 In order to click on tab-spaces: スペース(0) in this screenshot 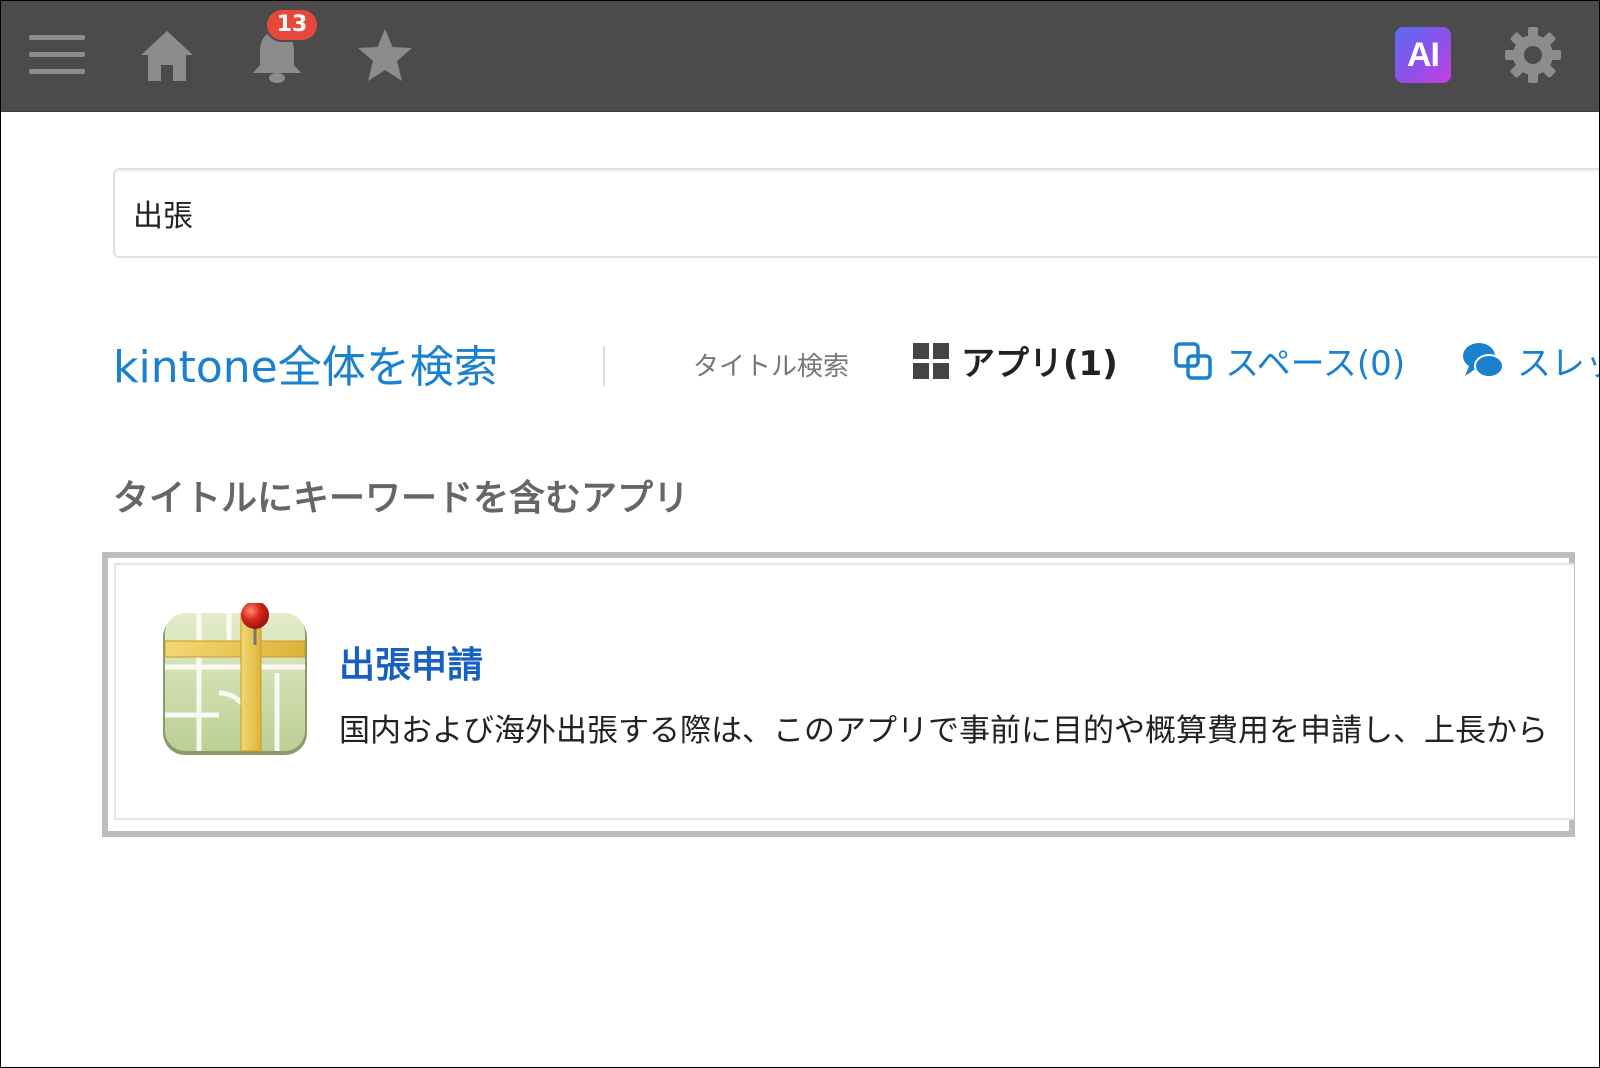, I will do `click(1289, 360)`.